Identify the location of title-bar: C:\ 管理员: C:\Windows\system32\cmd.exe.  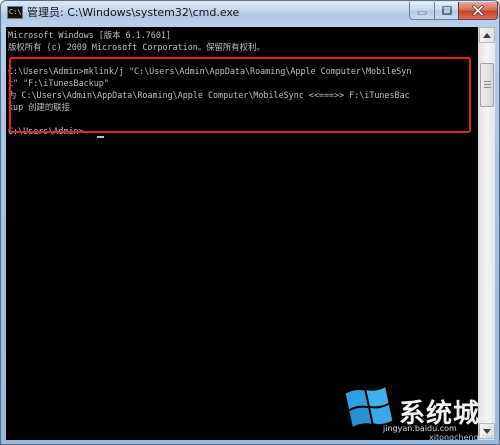
(250, 13).